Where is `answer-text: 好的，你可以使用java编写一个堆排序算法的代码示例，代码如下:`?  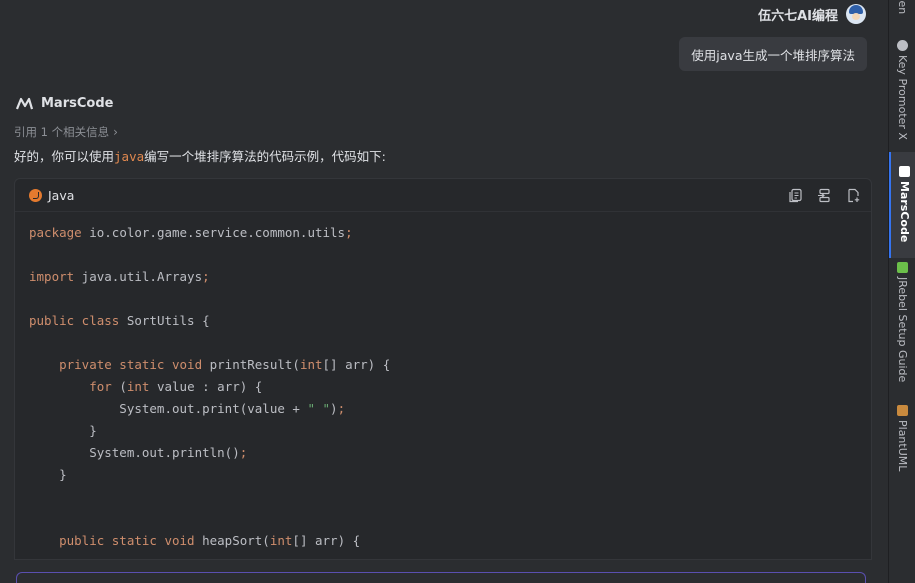 answer-text: 好的，你可以使用java编写一个堆排序算法的代码示例，代码如下: is located at coordinates (200, 155).